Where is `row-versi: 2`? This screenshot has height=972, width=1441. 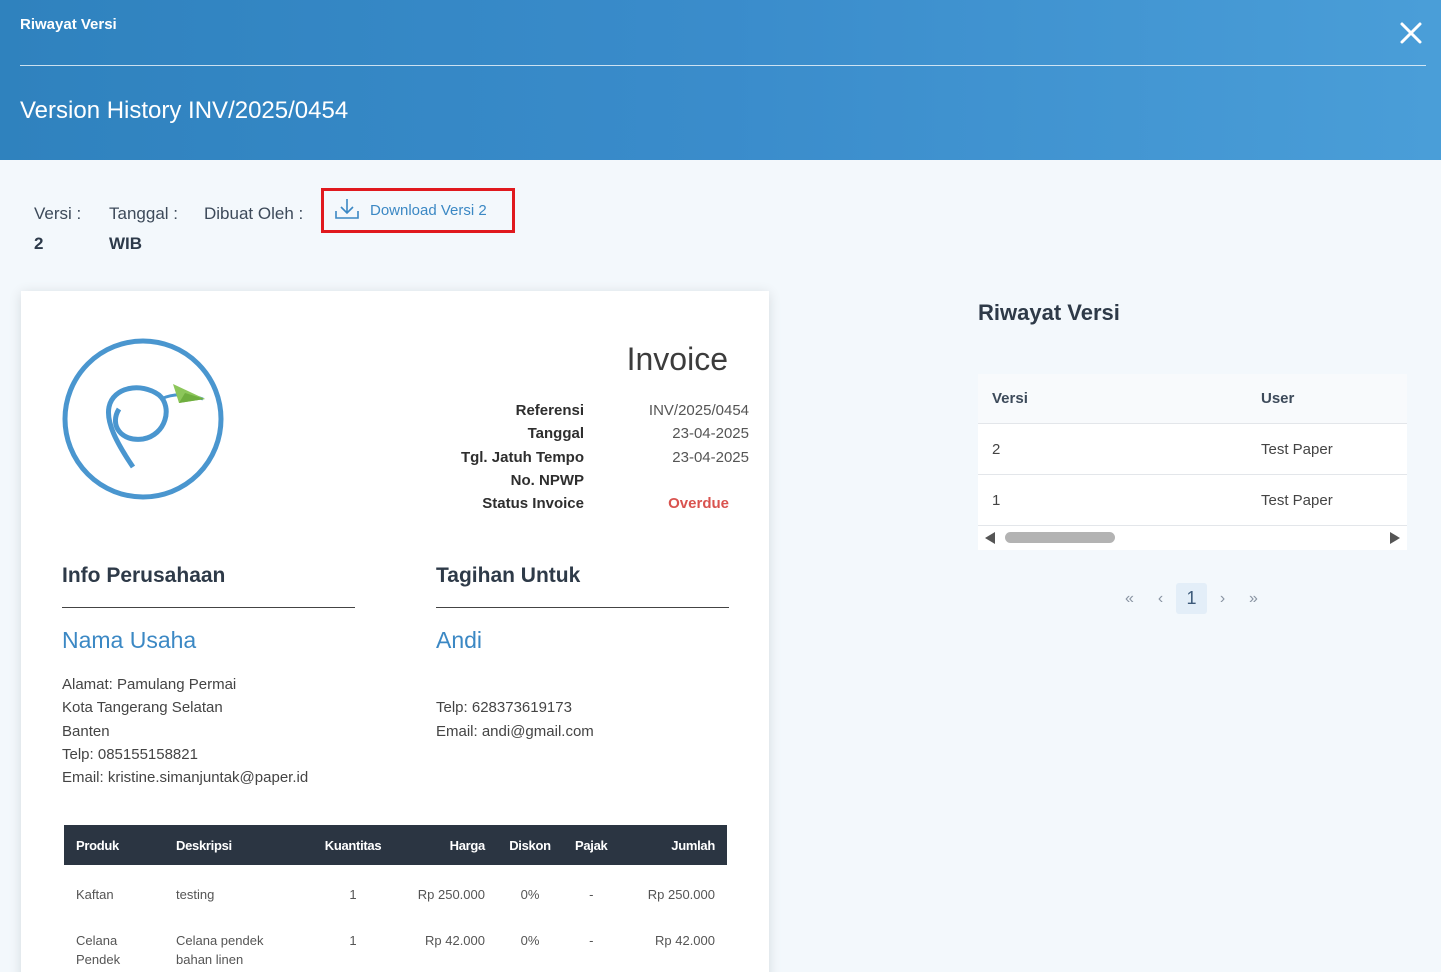
row-versi: 2 is located at coordinates (996, 449).